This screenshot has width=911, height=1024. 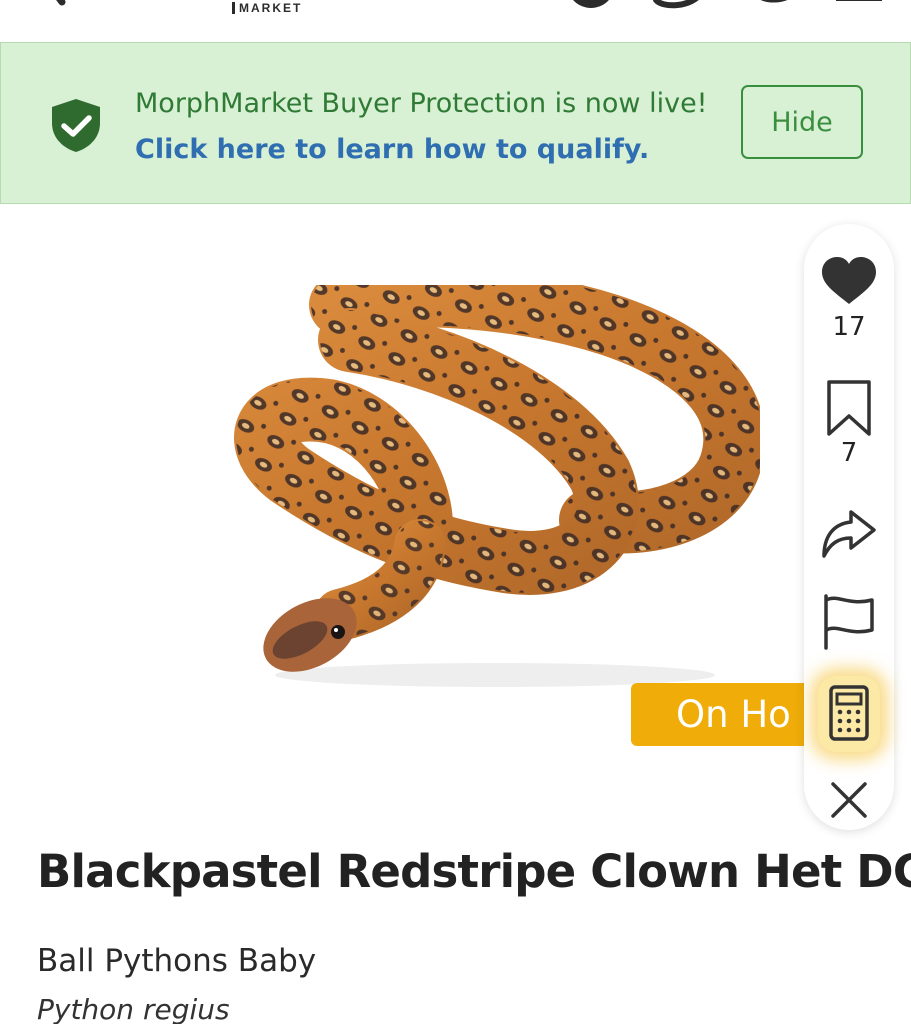 I want to click on saves-count: 7, so click(x=849, y=453).